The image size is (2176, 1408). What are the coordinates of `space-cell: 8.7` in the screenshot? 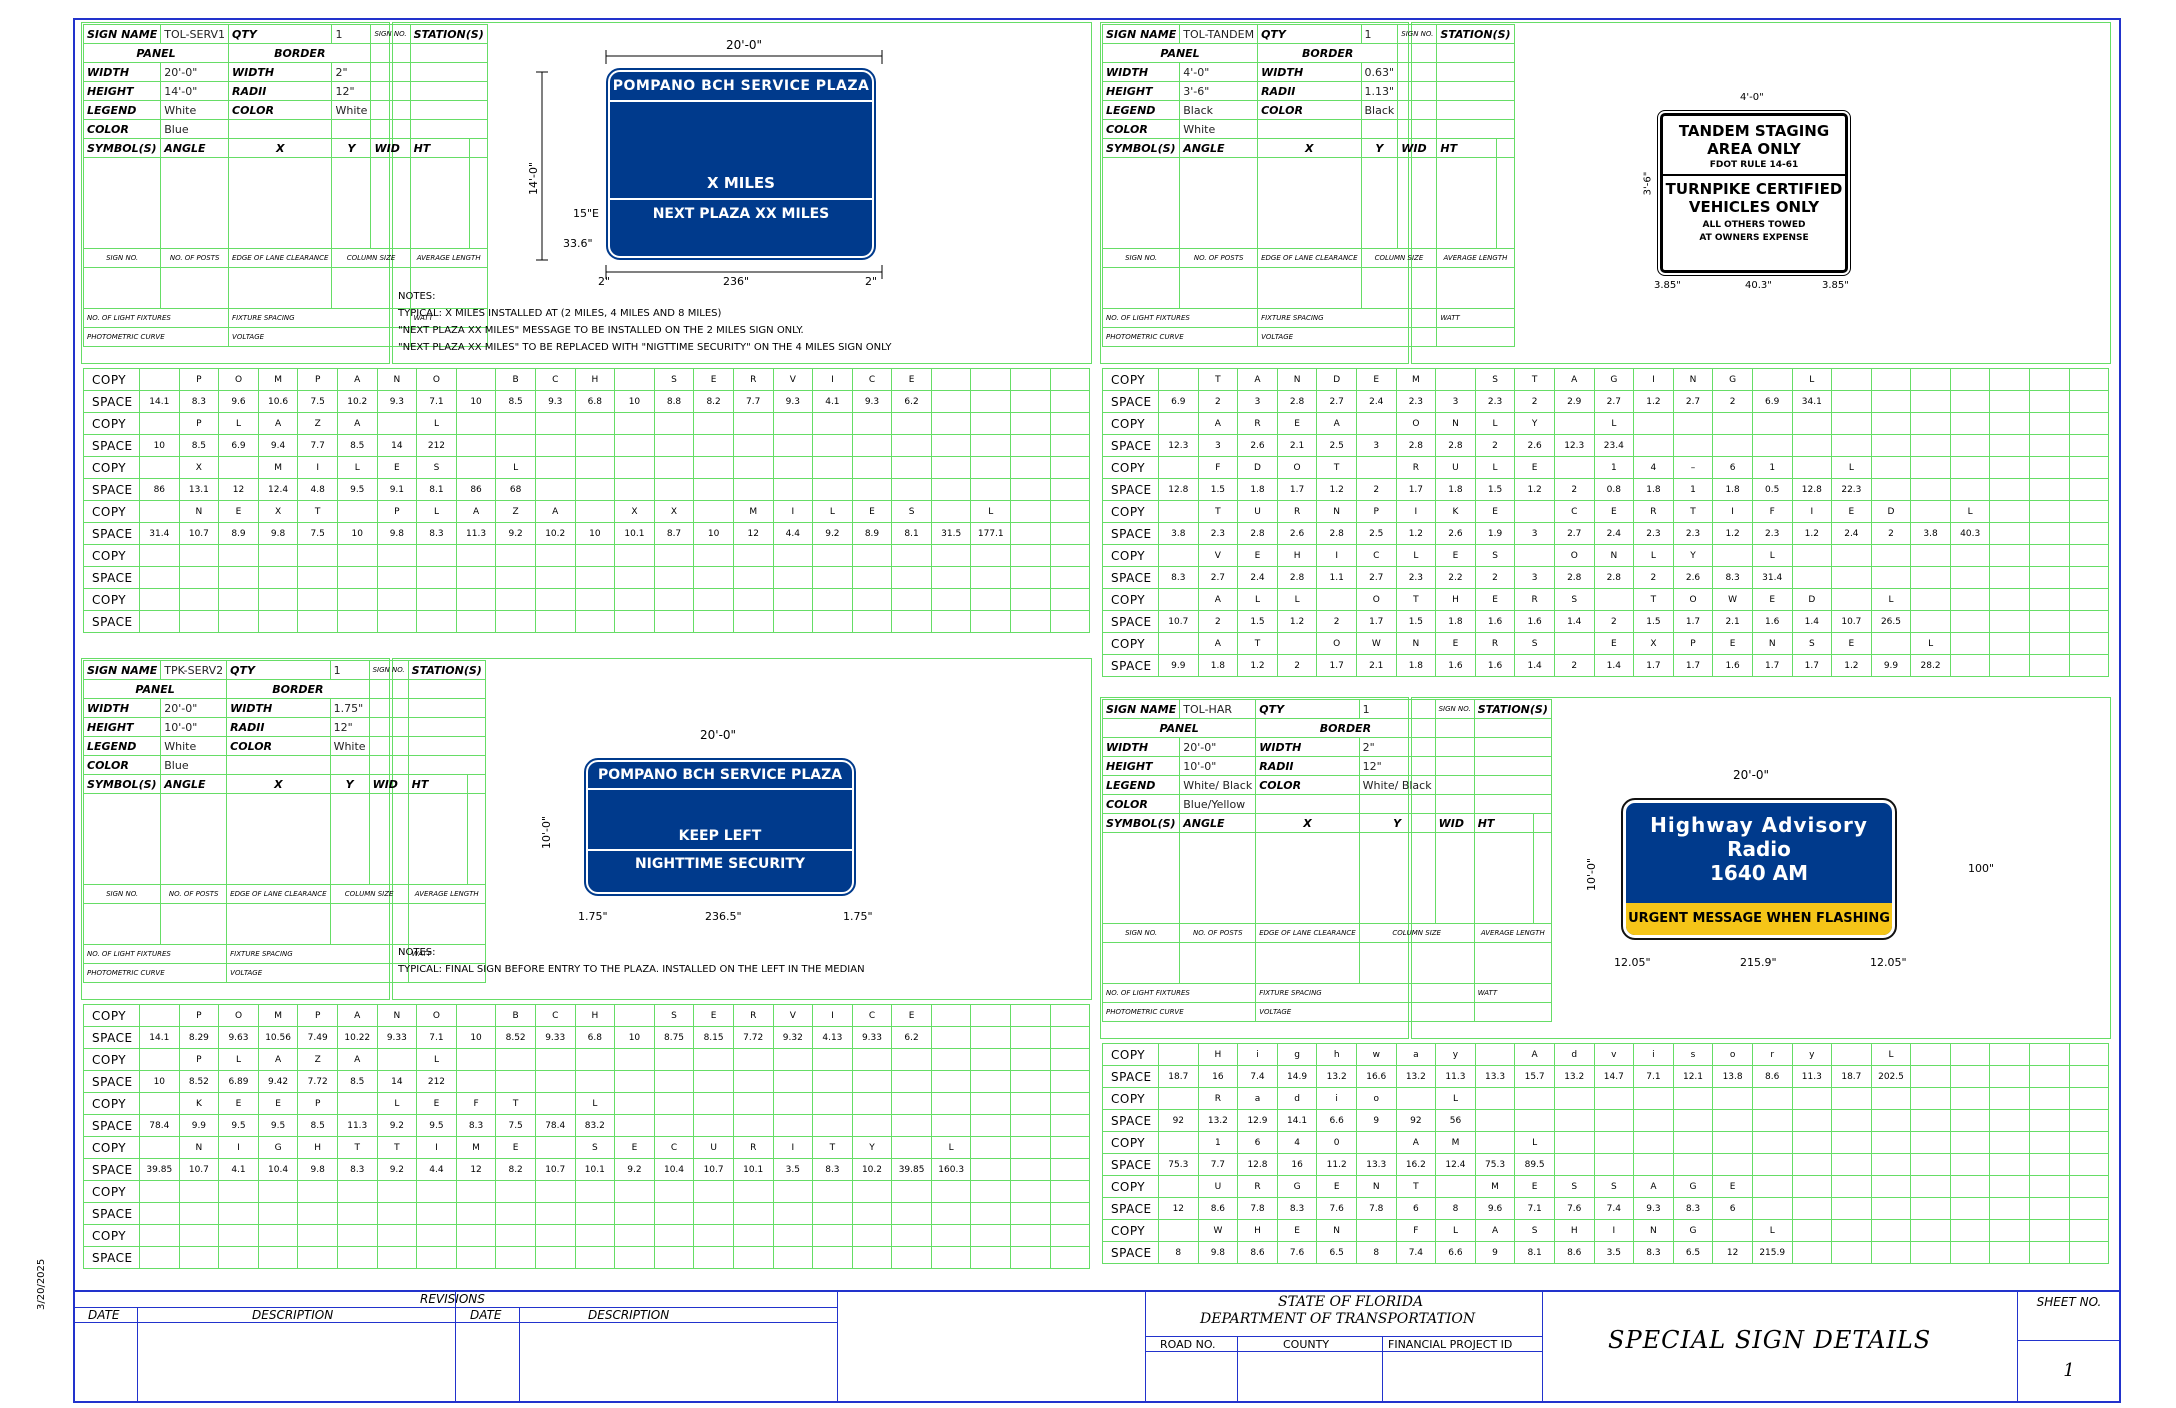 It's located at (674, 533).